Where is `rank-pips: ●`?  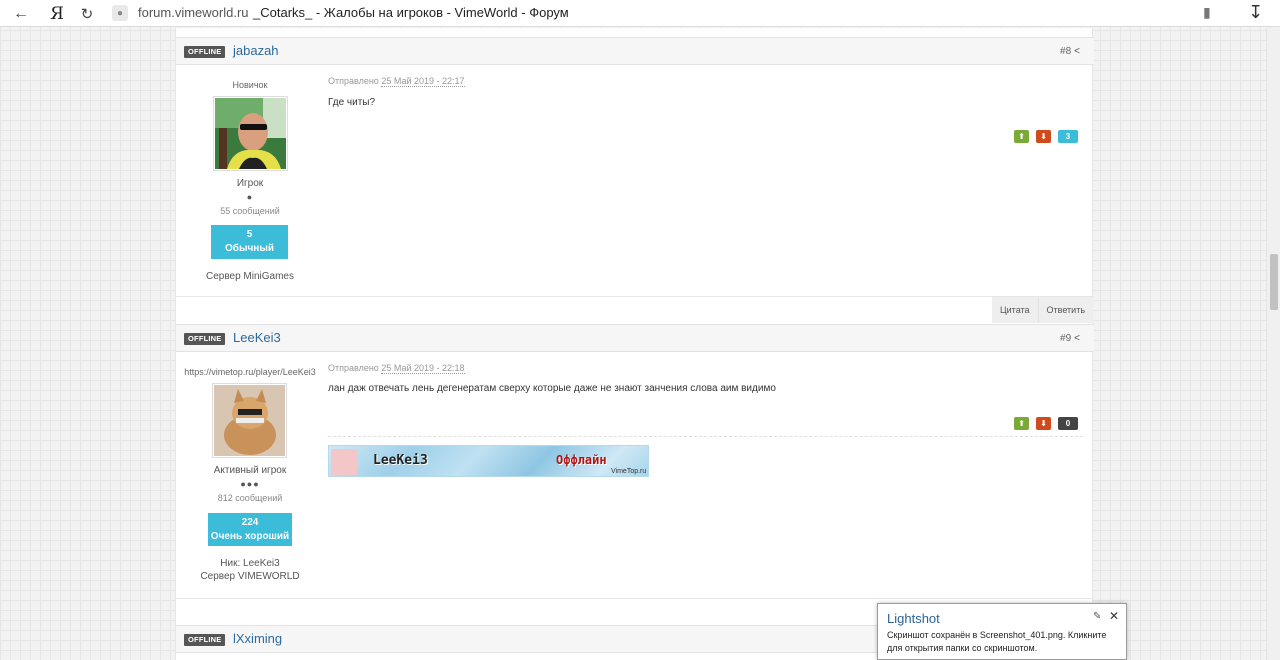
rank-pips: ● is located at coordinates (250, 197).